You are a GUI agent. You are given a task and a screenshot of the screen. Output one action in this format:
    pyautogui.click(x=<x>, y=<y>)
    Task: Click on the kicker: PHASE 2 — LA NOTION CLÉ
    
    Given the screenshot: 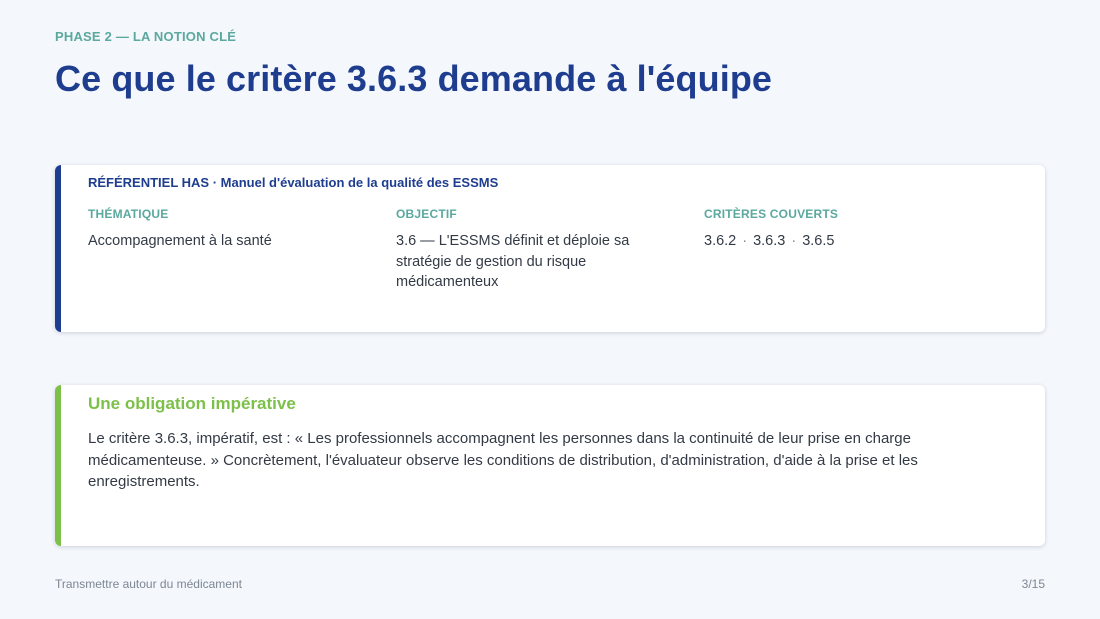 What is the action you would take?
    pyautogui.click(x=146, y=36)
    